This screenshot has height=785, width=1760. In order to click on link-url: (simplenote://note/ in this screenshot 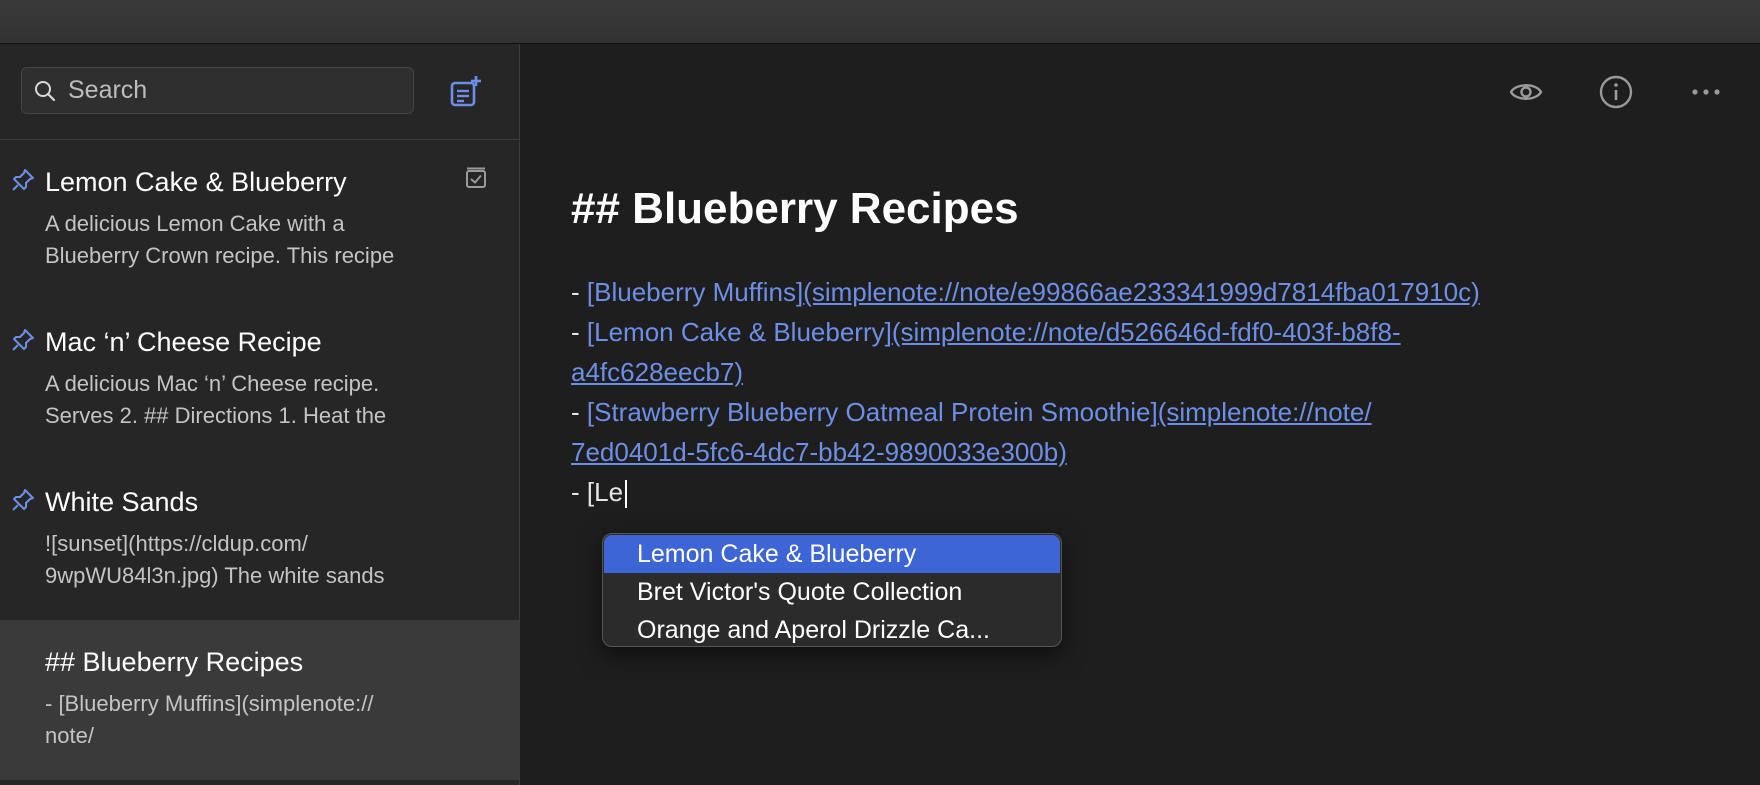, I will do `click(1265, 412)`.